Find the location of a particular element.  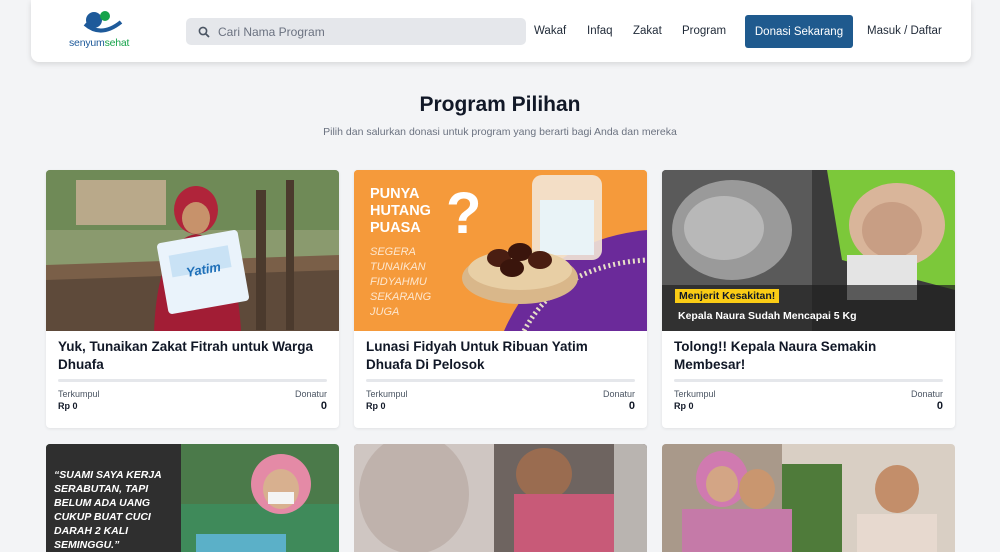

nav-link-program: Program is located at coordinates (704, 31).